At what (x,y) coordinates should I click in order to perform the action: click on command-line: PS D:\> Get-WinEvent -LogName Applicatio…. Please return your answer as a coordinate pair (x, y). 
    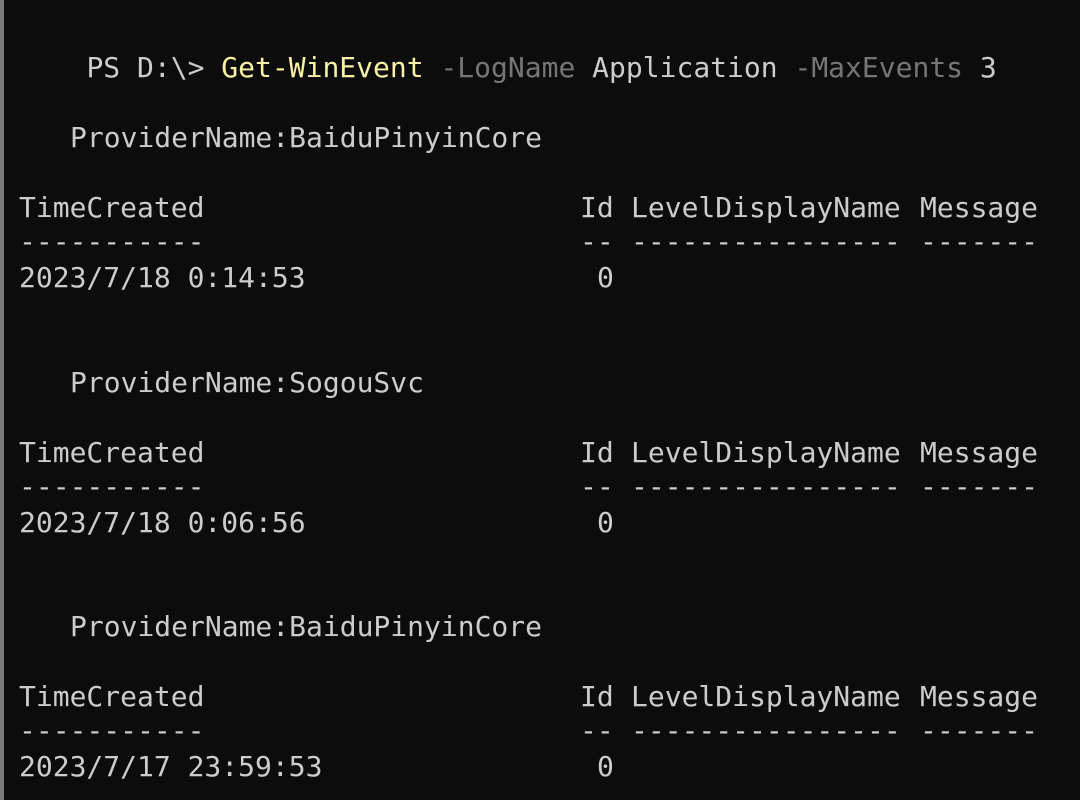
    Looking at the image, I should click on (507, 50).